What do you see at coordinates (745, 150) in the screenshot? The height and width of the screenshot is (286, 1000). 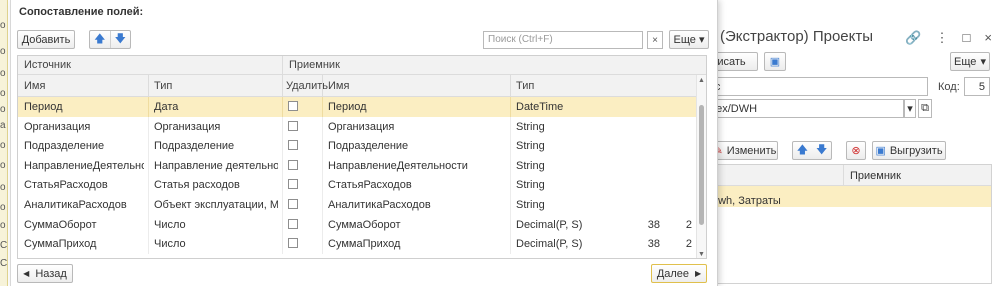 I see `change-button: ✎ Изменить` at bounding box center [745, 150].